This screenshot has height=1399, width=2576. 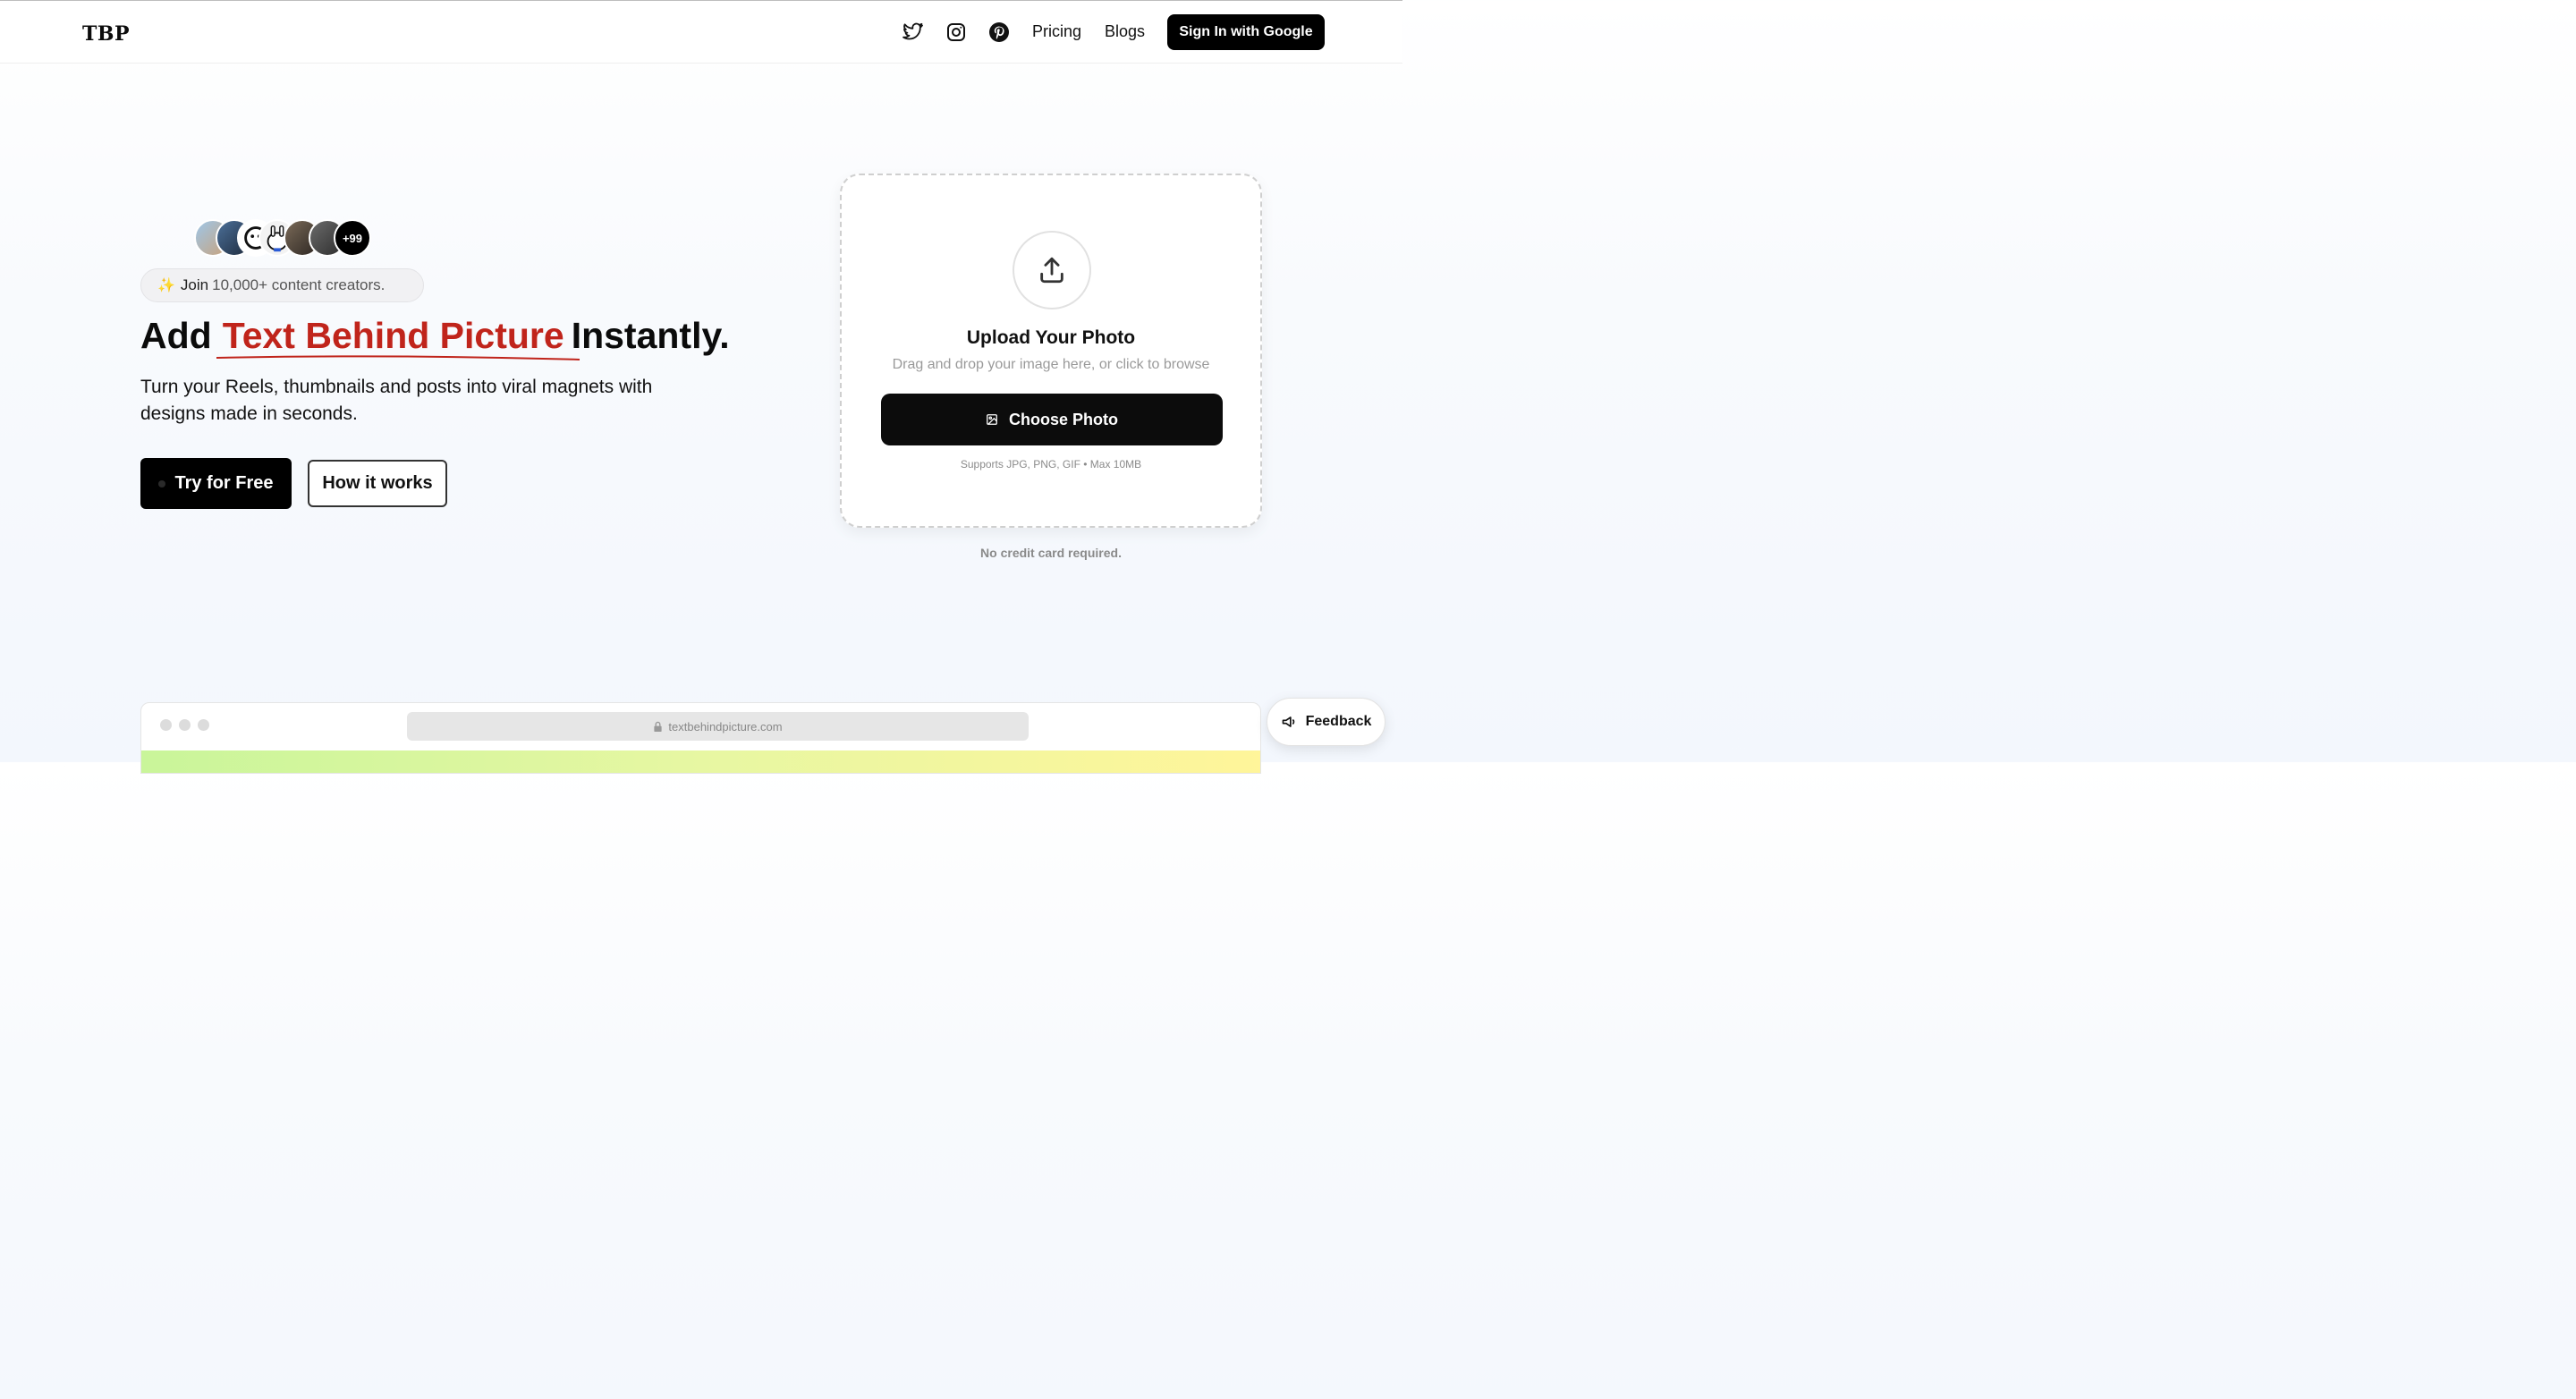 I want to click on headline-highlight: Text Behind Picture, so click(x=393, y=335).